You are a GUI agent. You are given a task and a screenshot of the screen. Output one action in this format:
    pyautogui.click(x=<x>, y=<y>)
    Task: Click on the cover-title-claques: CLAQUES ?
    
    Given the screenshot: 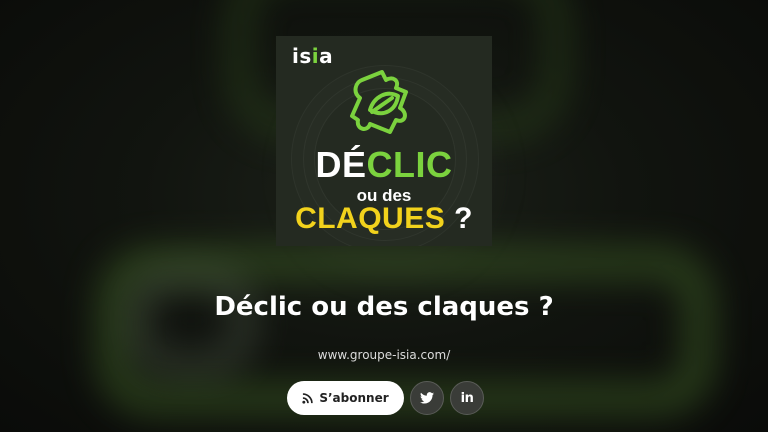 What is the action you would take?
    pyautogui.click(x=384, y=219)
    